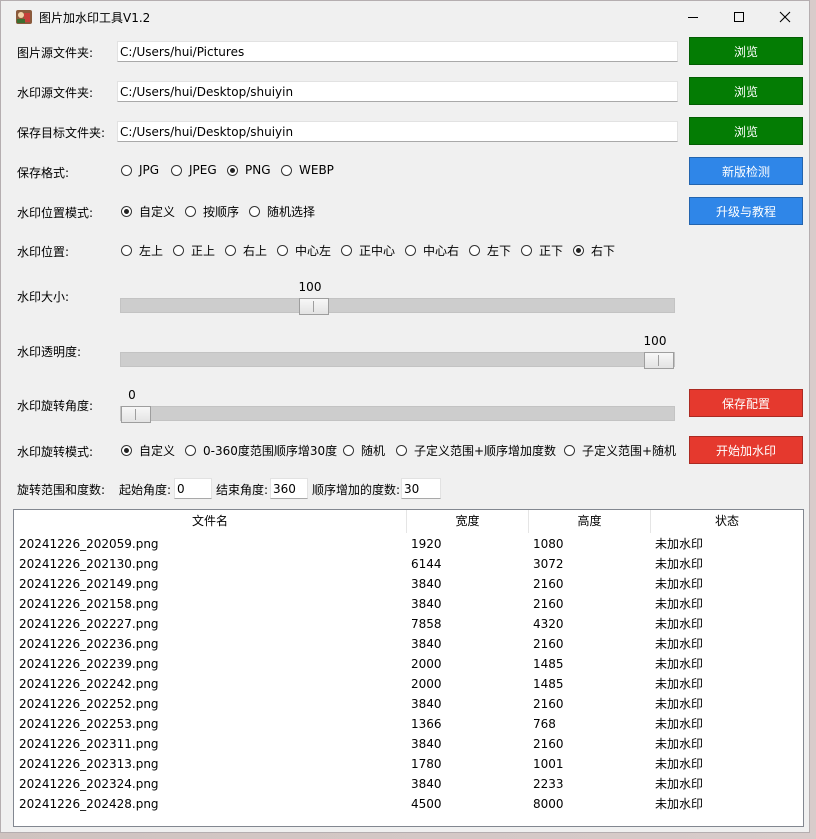 Image resolution: width=816 pixels, height=839 pixels. Describe the element at coordinates (746, 131) in the screenshot. I see `browse-target-button: 浏览` at that location.